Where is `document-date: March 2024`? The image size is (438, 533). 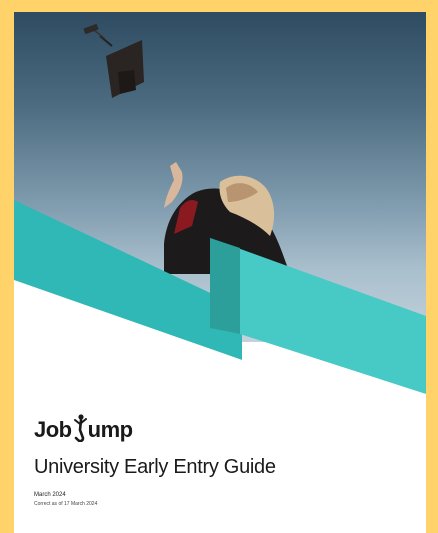
document-date: March 2024 is located at coordinates (50, 495).